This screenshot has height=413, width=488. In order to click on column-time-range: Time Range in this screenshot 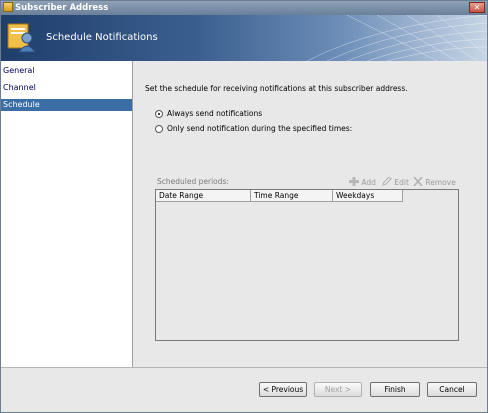, I will do `click(292, 195)`.